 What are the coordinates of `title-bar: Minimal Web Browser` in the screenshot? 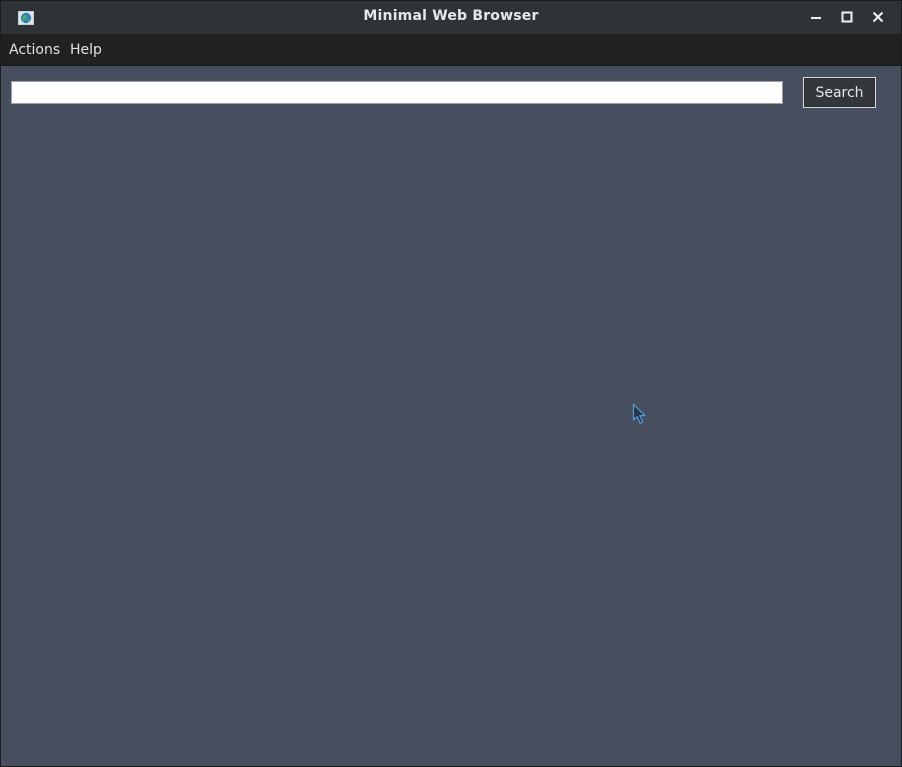 It's located at (451, 18).